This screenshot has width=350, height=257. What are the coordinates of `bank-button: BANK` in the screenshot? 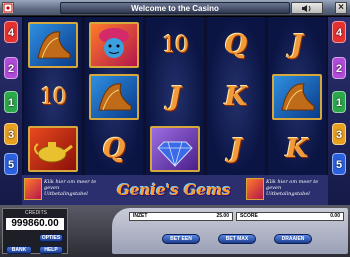 It's located at (19, 250).